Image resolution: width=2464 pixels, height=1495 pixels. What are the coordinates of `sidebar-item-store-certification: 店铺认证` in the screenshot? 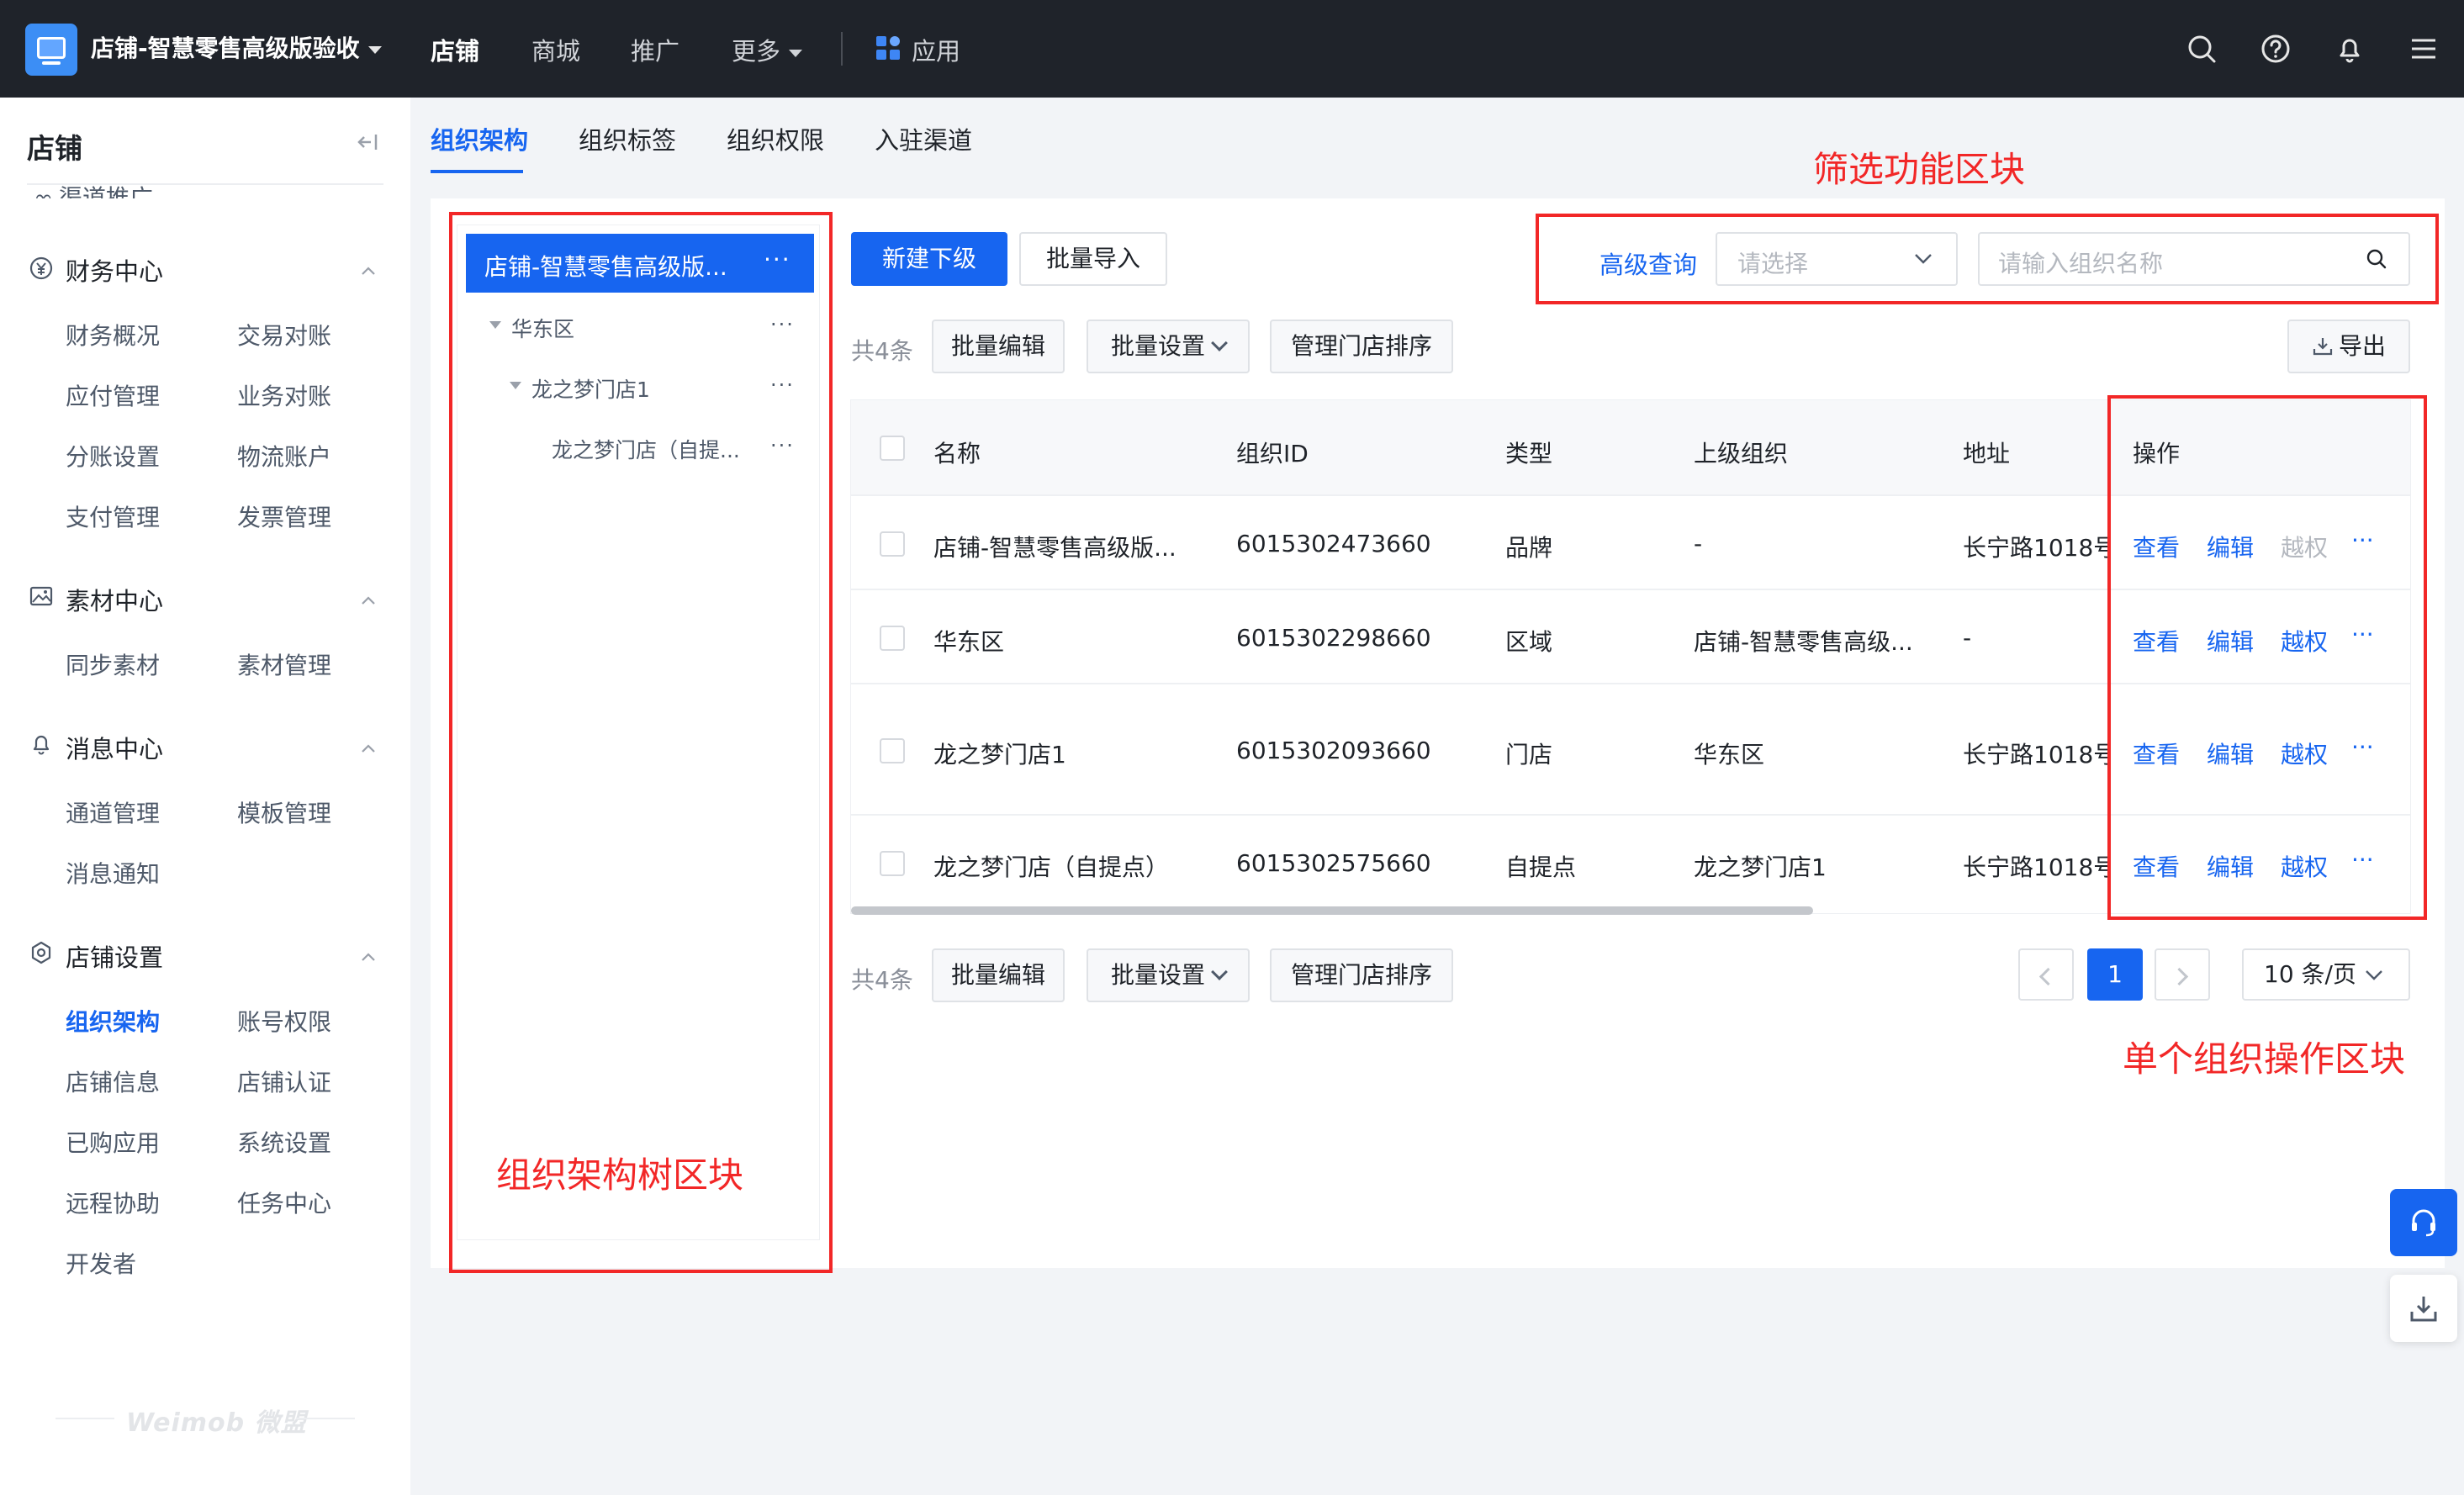 It's located at (284, 1081).